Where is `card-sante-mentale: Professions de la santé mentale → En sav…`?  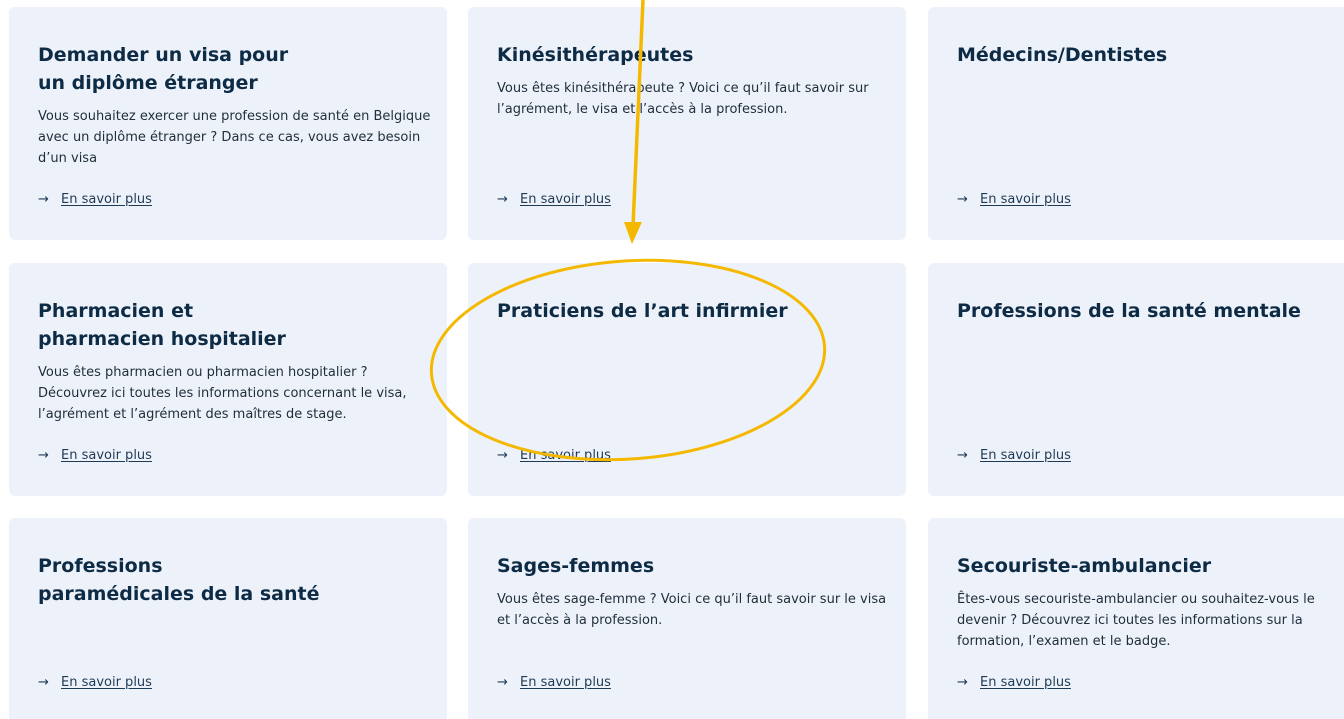
card-sante-mentale: Professions de la santé mentale → En sav… is located at coordinates (1136, 379).